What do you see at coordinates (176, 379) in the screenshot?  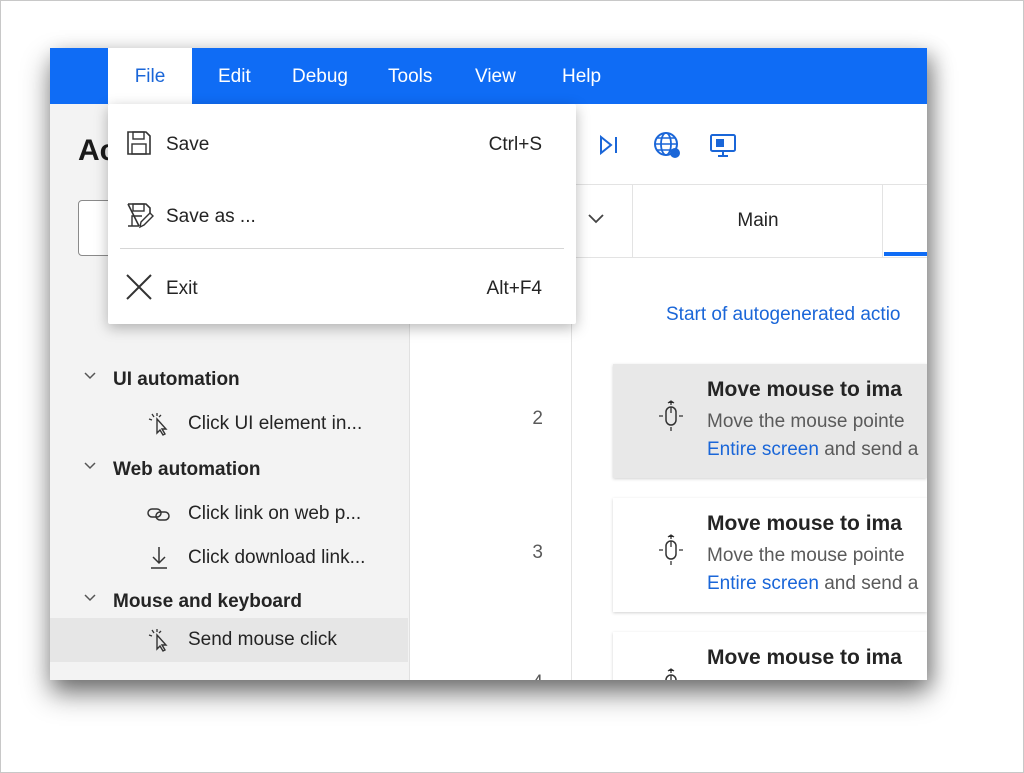 I see `tree-group-label: UI automation` at bounding box center [176, 379].